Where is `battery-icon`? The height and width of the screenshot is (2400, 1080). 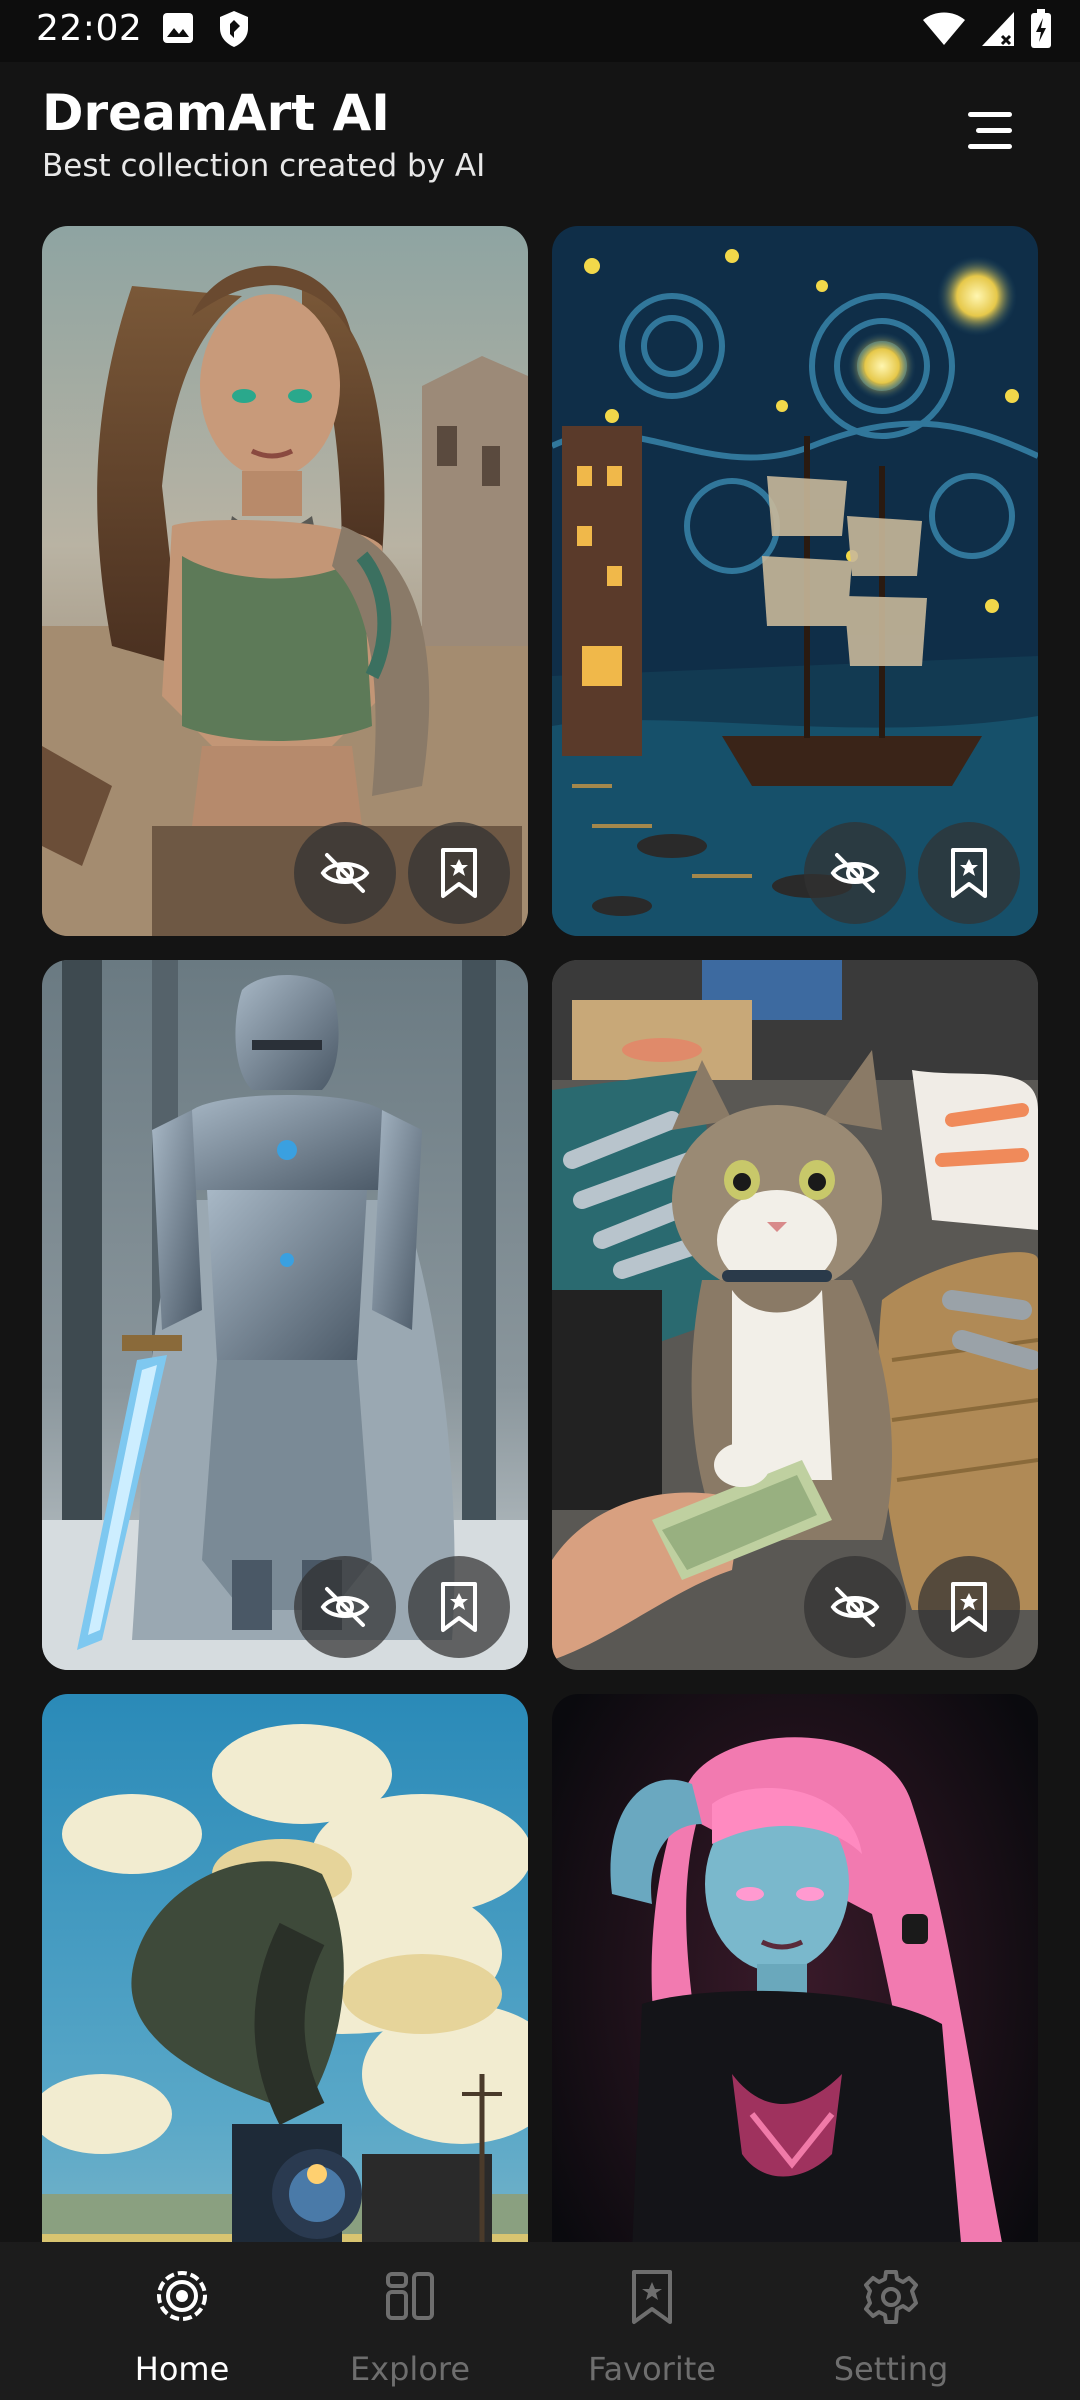
battery-icon is located at coordinates (1041, 31).